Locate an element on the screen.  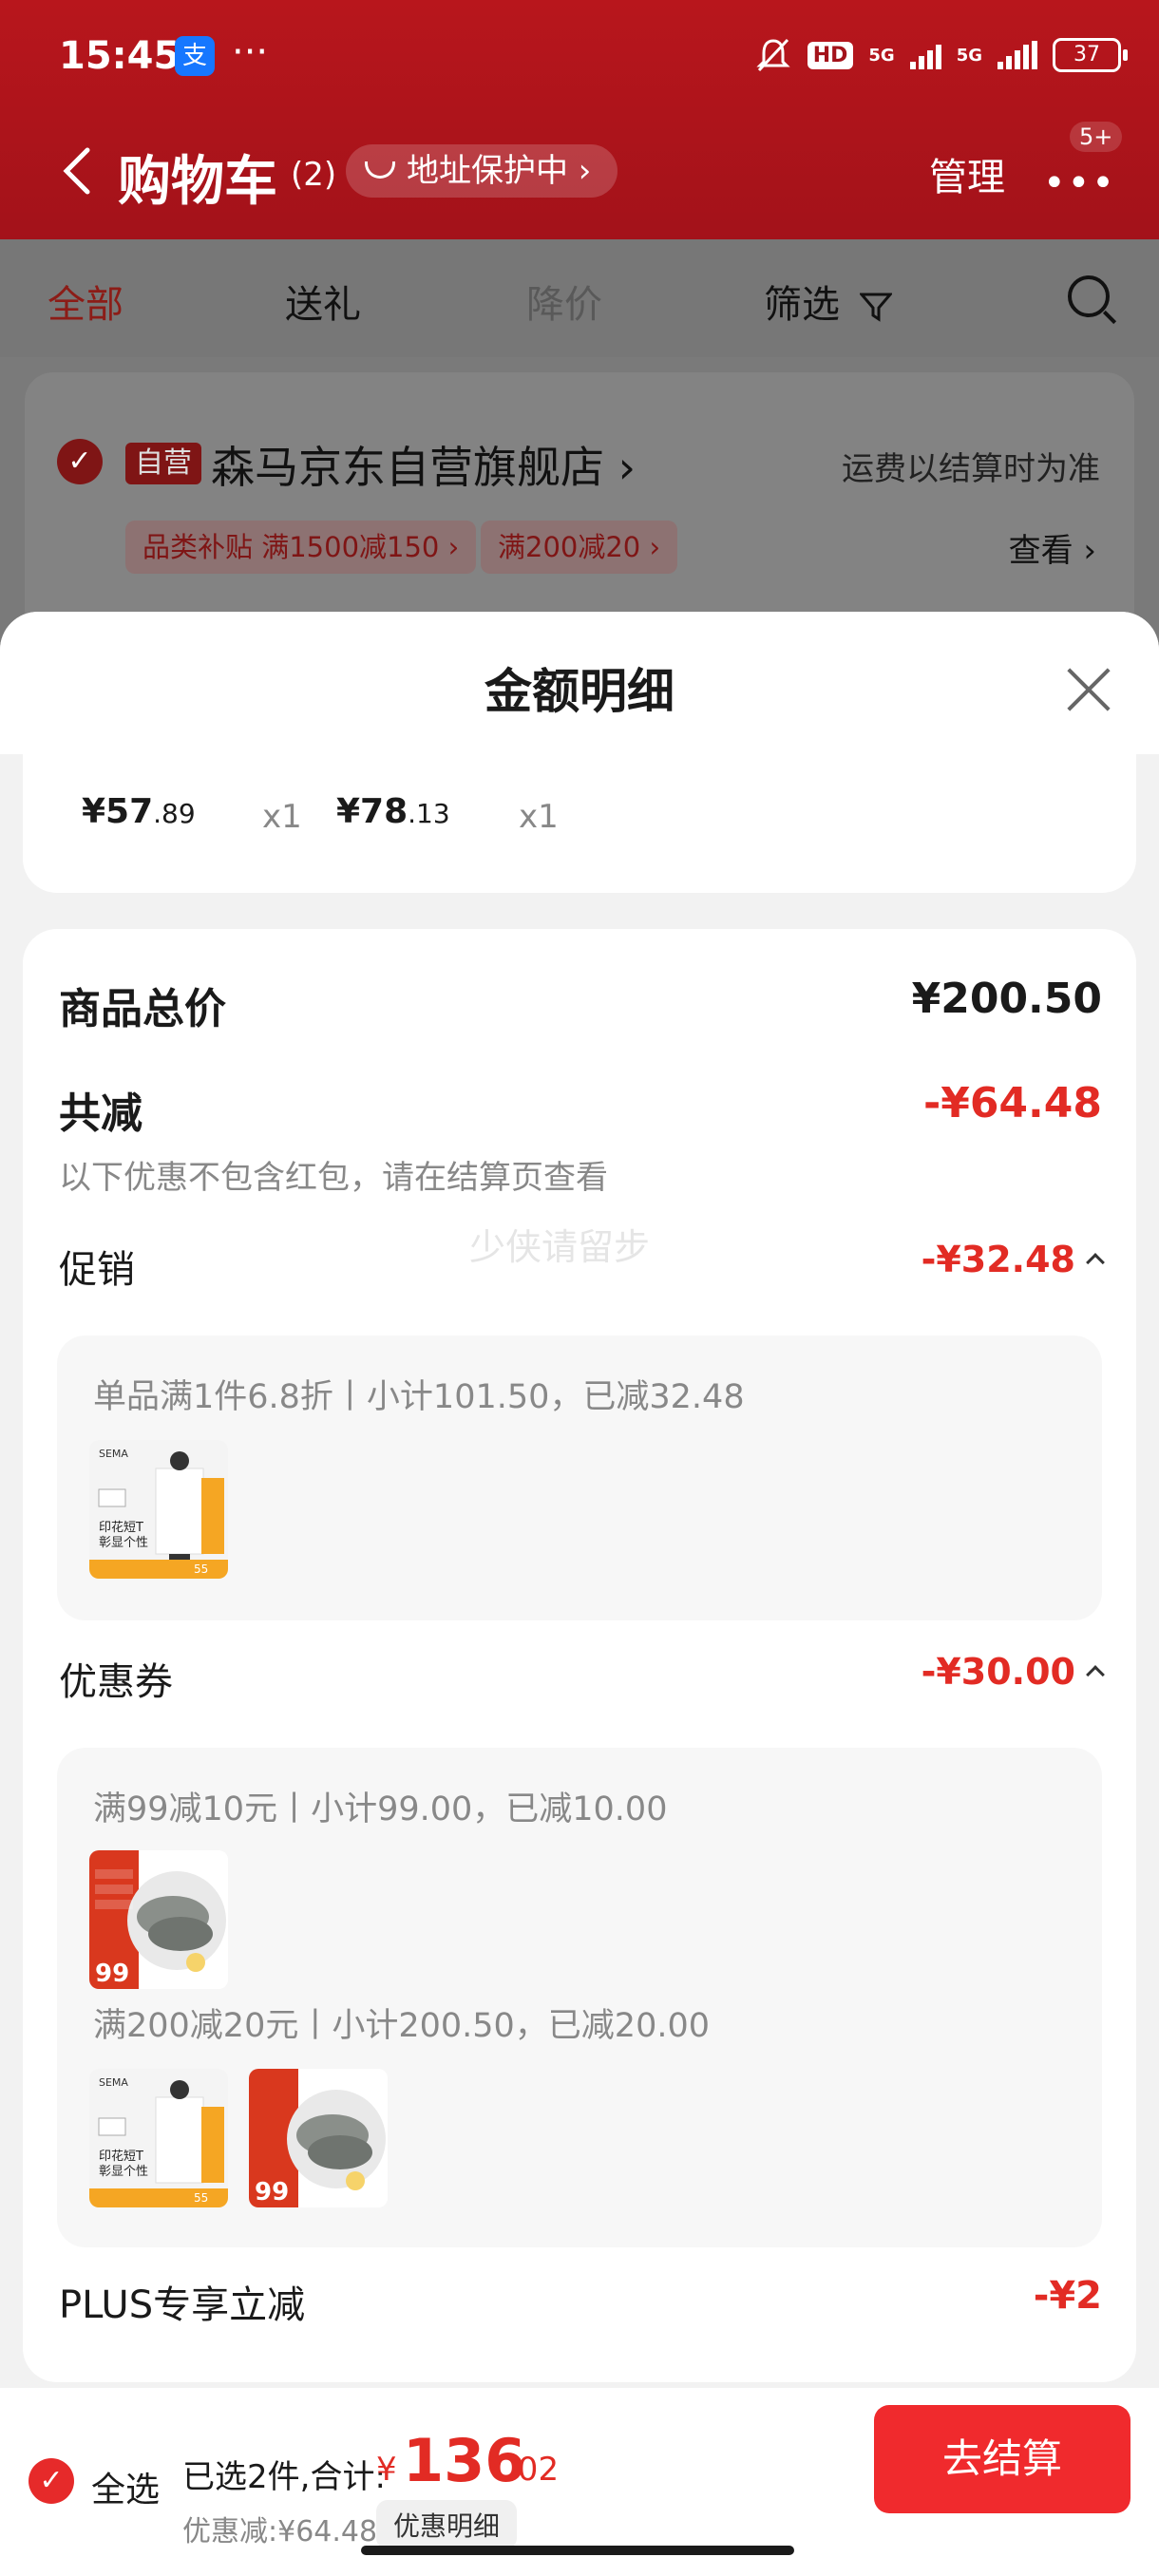
view-link: 查看 › is located at coordinates (1052, 547).